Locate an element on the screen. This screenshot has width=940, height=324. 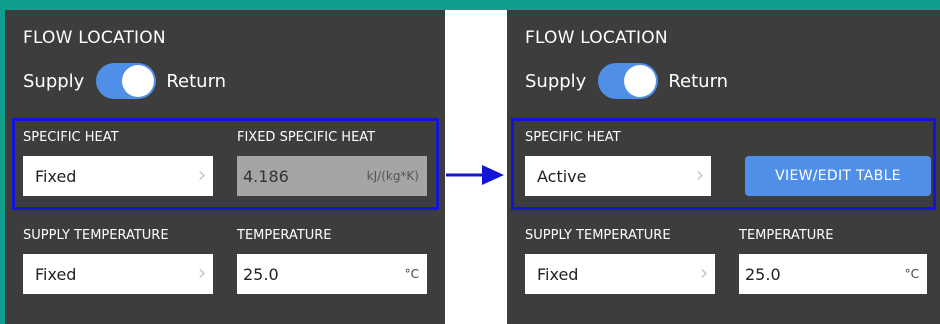
specific-heat-select: Active › is located at coordinates (618, 176).